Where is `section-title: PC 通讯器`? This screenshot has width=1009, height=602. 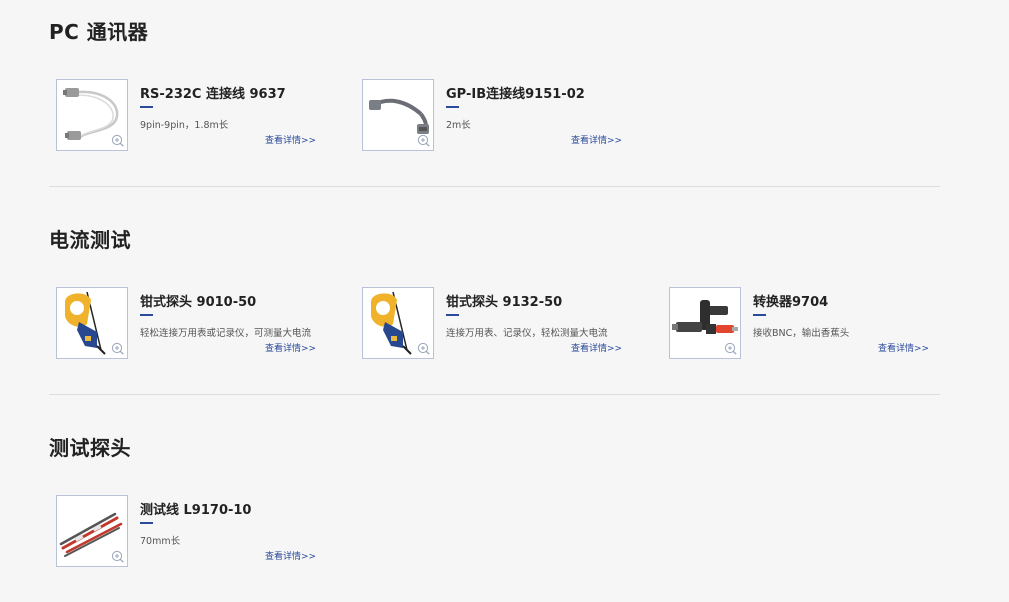 section-title: PC 通讯器 is located at coordinates (99, 32).